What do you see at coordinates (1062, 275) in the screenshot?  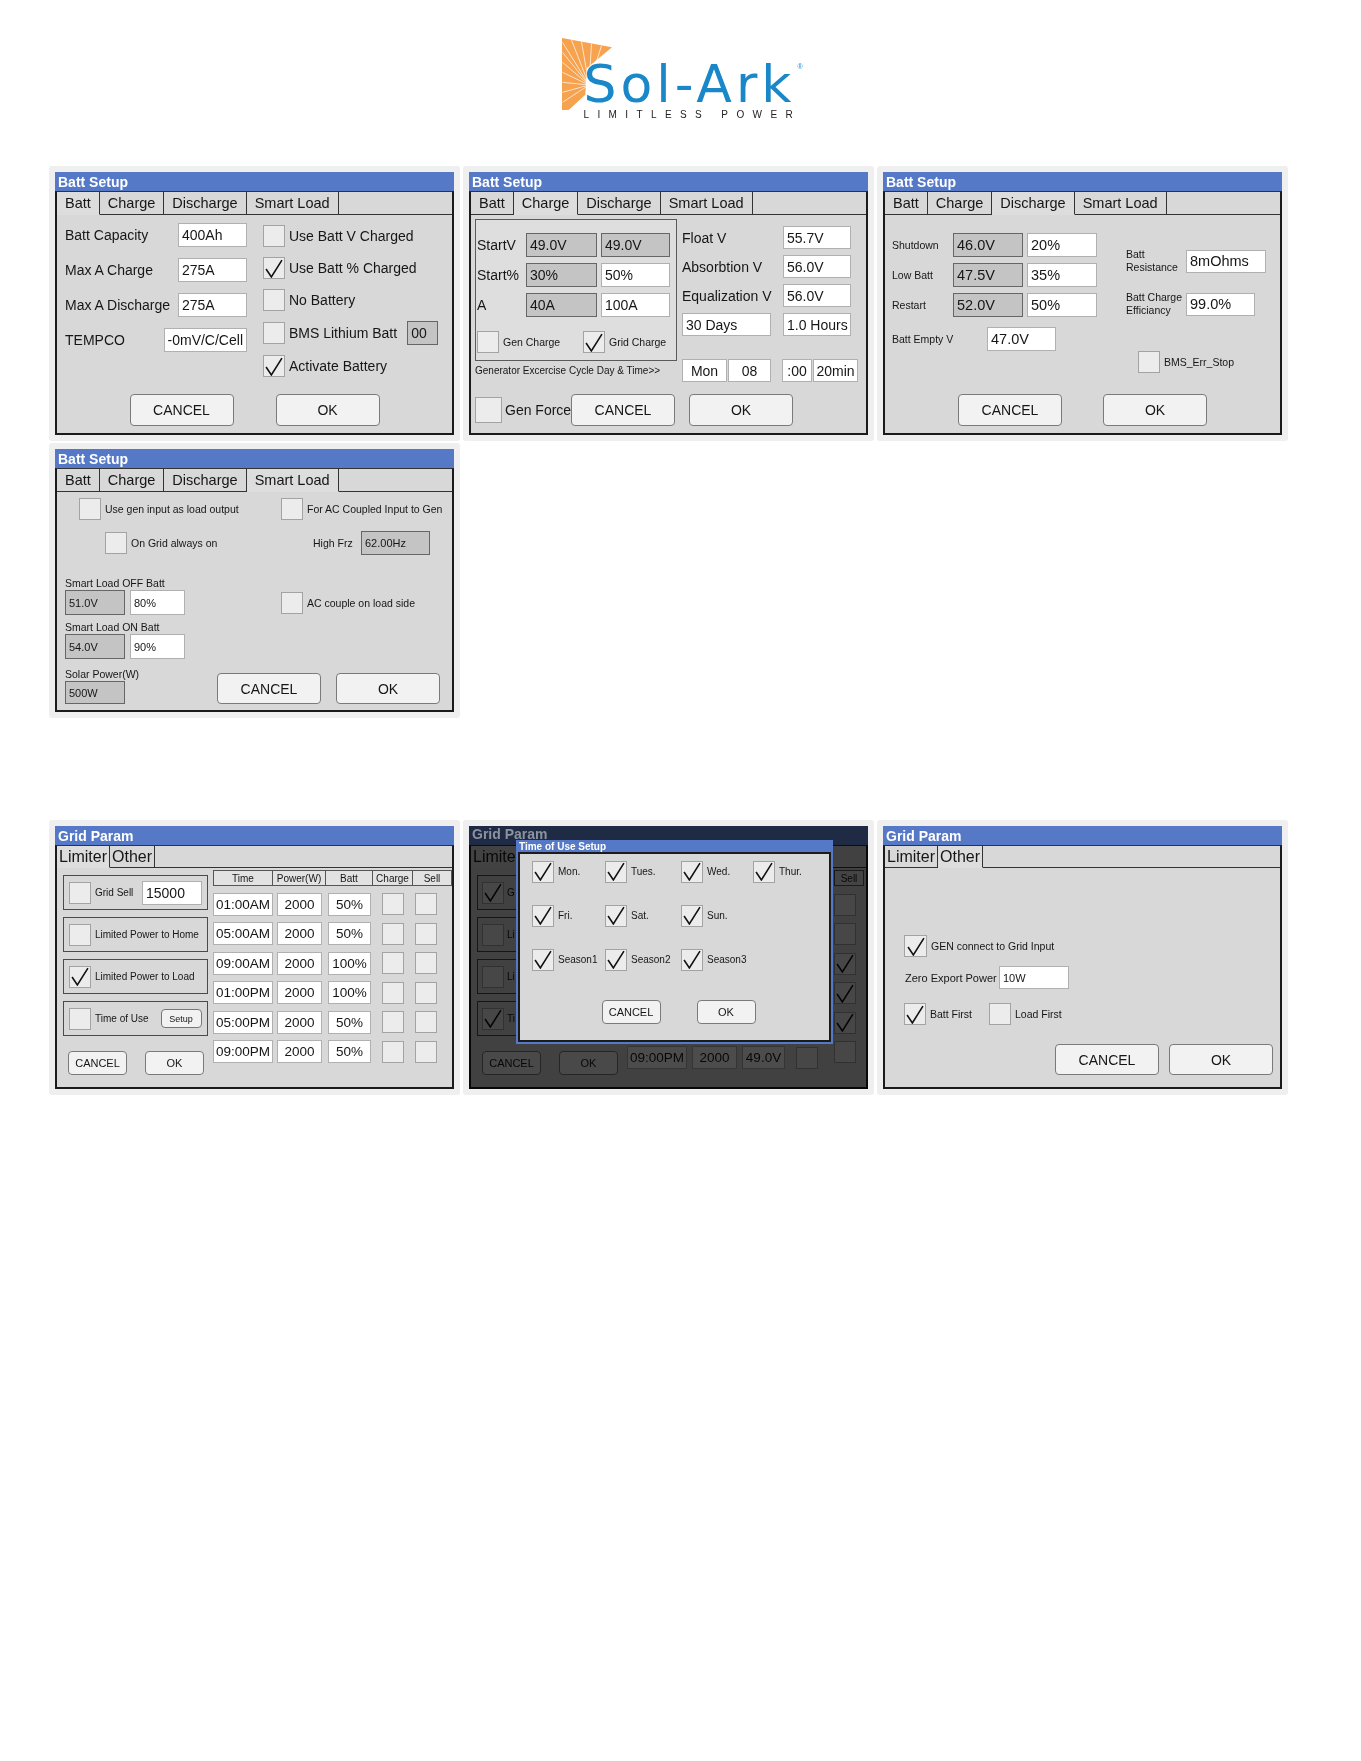 I see `input-field: 35%` at bounding box center [1062, 275].